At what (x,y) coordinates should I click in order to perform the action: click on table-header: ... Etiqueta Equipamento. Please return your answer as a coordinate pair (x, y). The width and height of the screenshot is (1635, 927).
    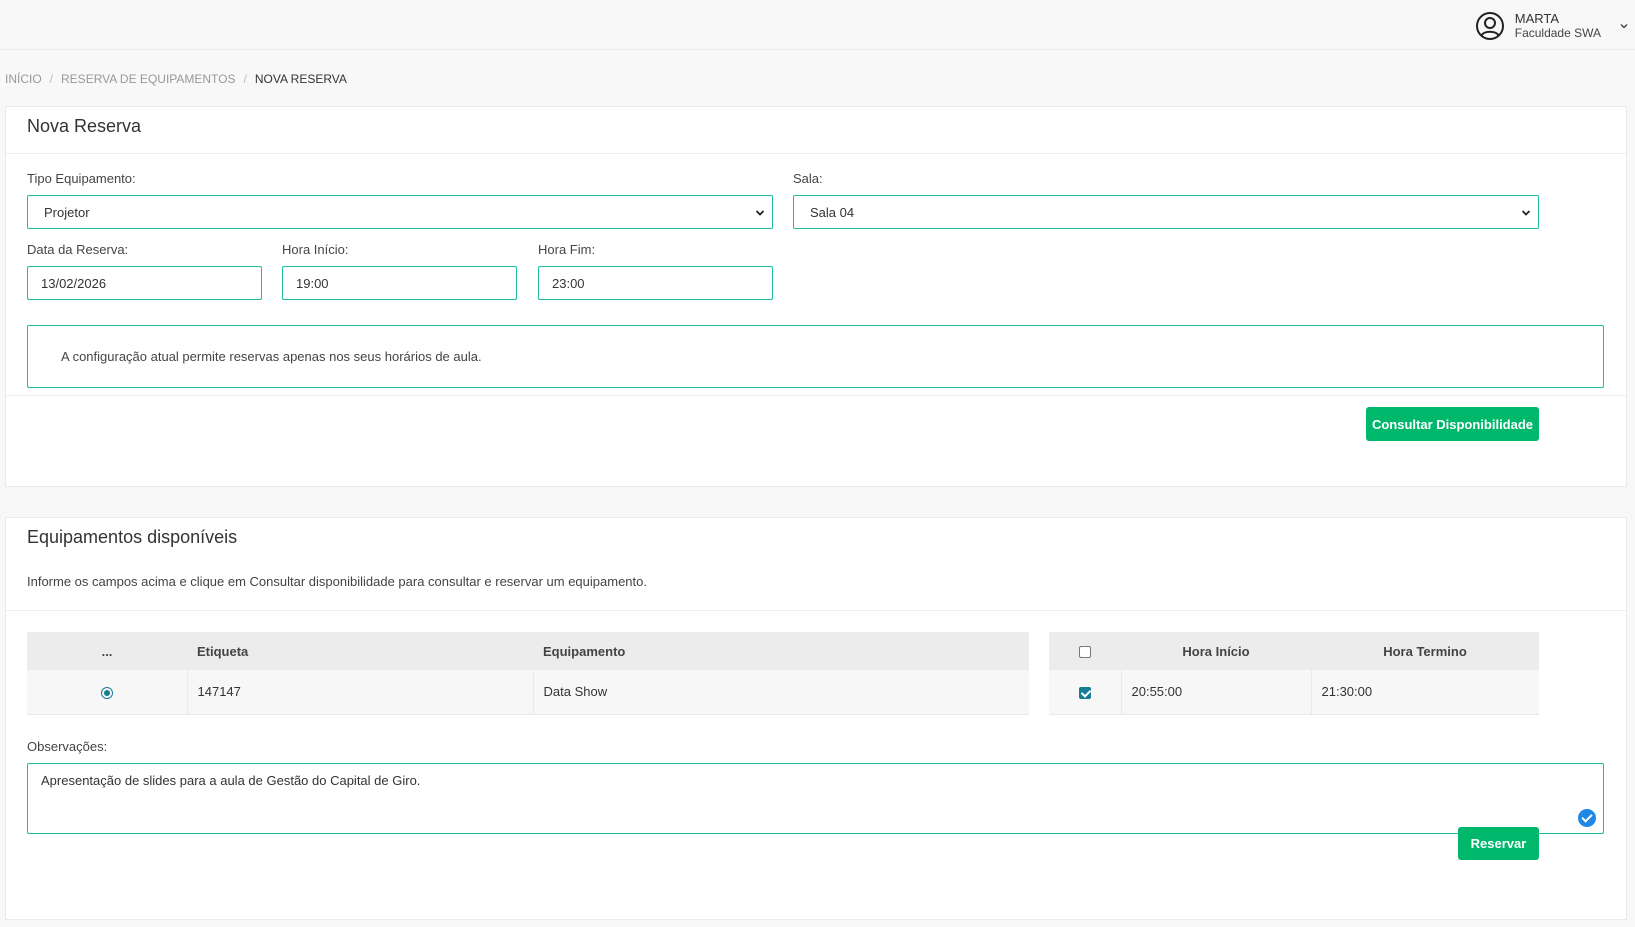
    Looking at the image, I should click on (528, 651).